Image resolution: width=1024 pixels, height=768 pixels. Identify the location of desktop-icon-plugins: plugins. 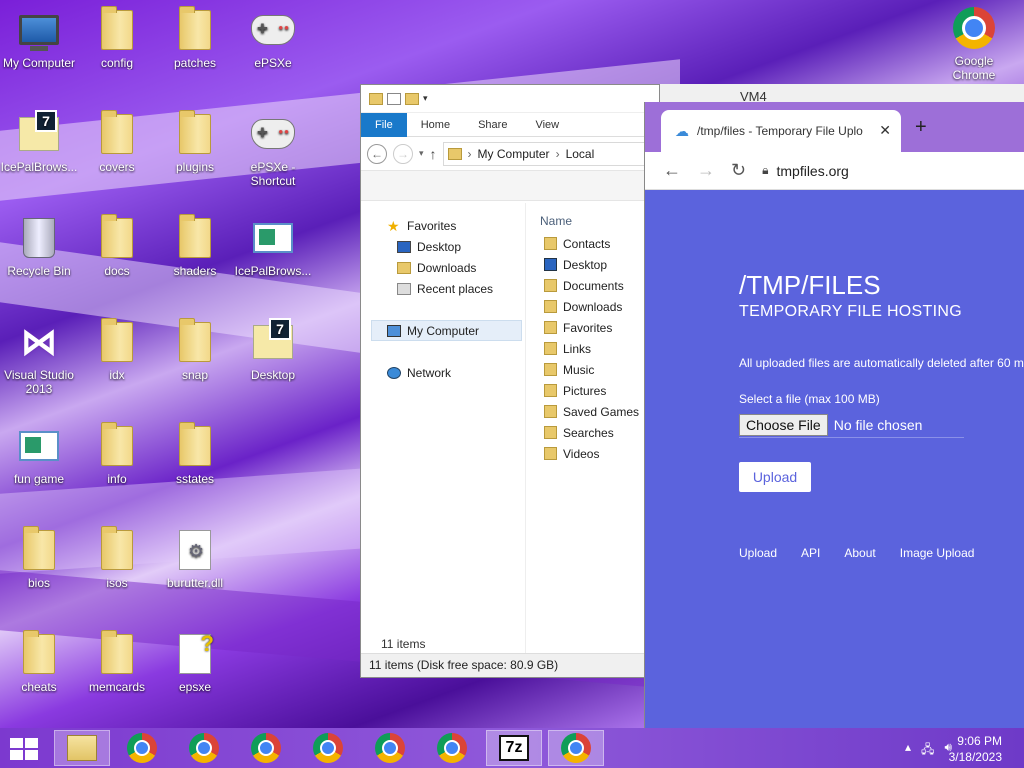
(195, 142).